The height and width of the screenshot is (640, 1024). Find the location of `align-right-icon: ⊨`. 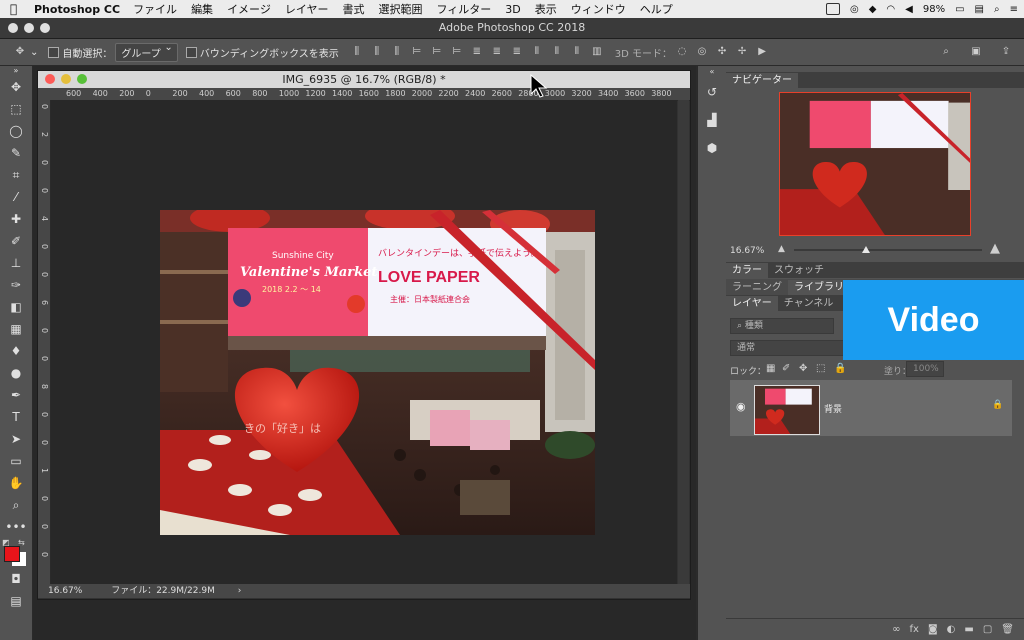

align-right-icon: ⊨ is located at coordinates (457, 52).